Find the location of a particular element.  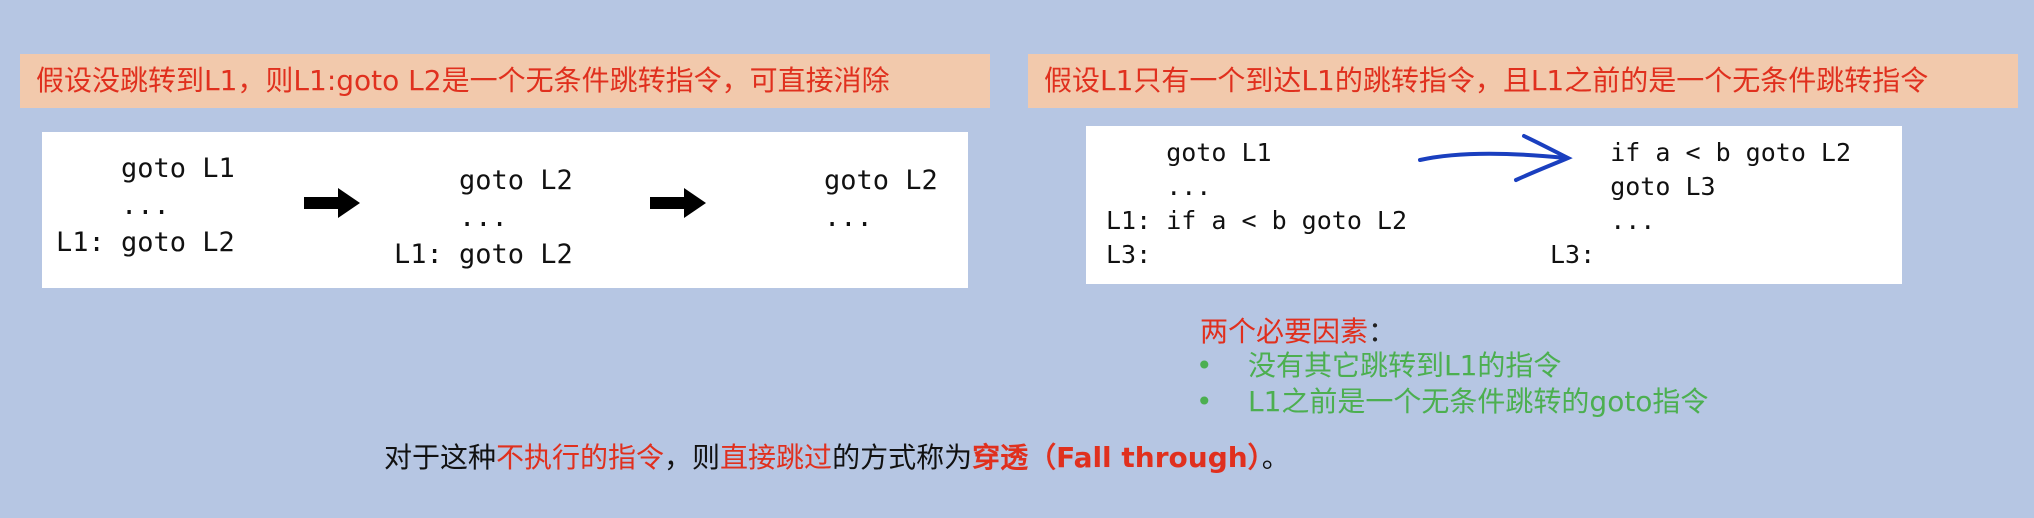

list-item: • 没有其它跳转到L1的指令 is located at coordinates (1379, 365).